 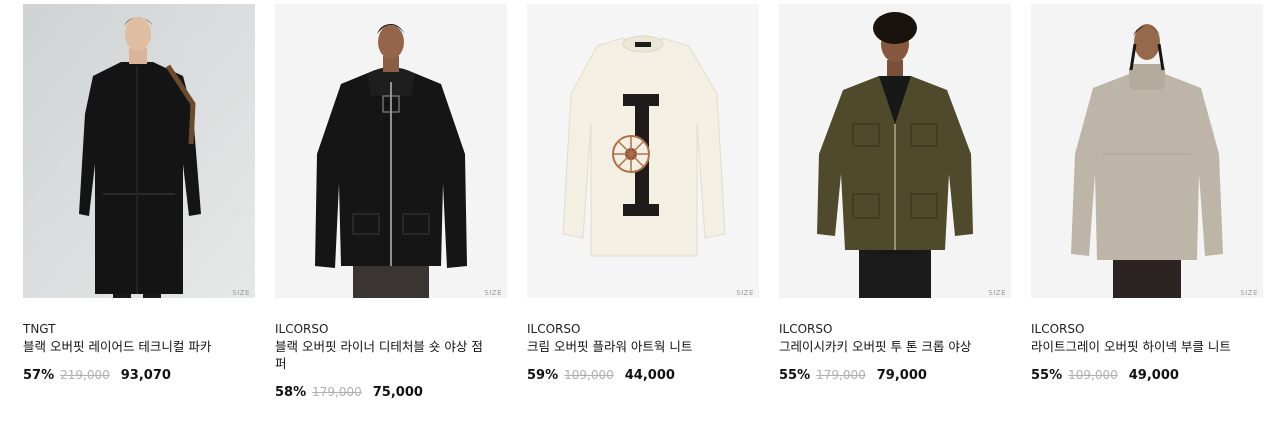 What do you see at coordinates (291, 392) in the screenshot?
I see `discount-rate: 58%` at bounding box center [291, 392].